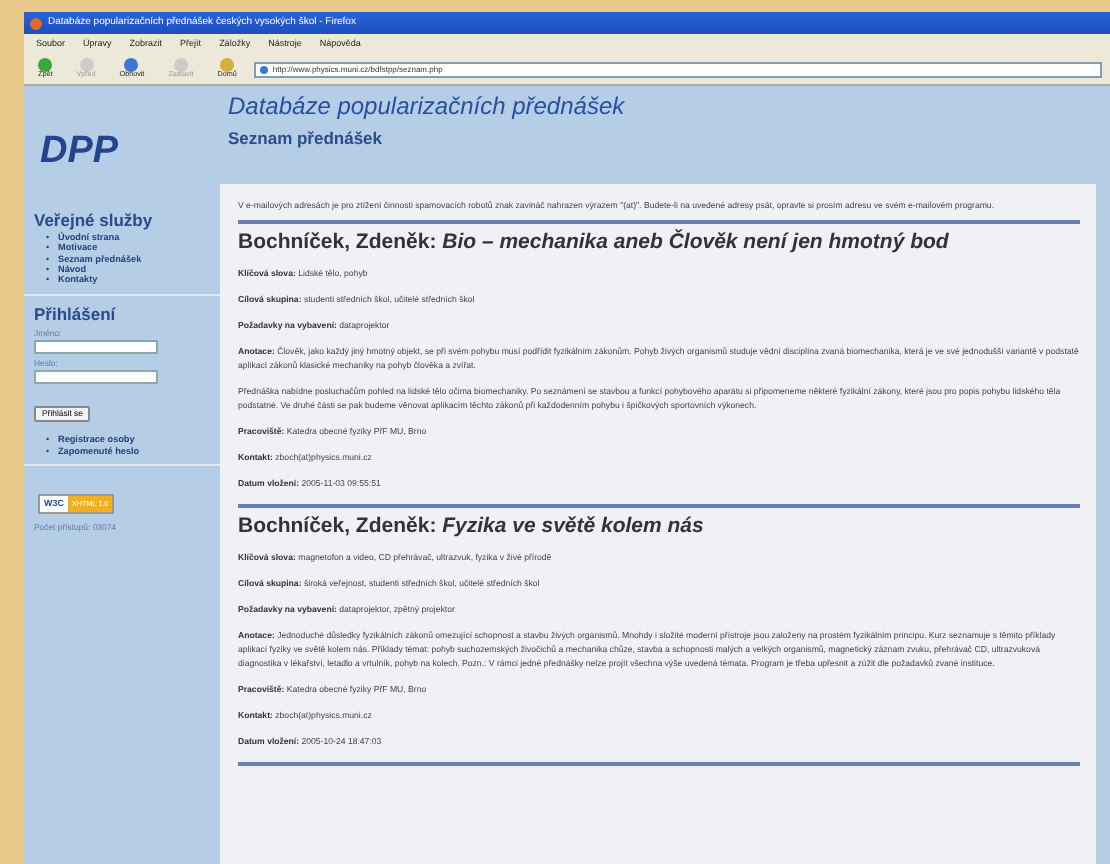 The height and width of the screenshot is (864, 1110). What do you see at coordinates (472, 527) in the screenshot?
I see `lecture-heading: Bochníček, Zdeněk: Fyzika ve světě kolem nás` at bounding box center [472, 527].